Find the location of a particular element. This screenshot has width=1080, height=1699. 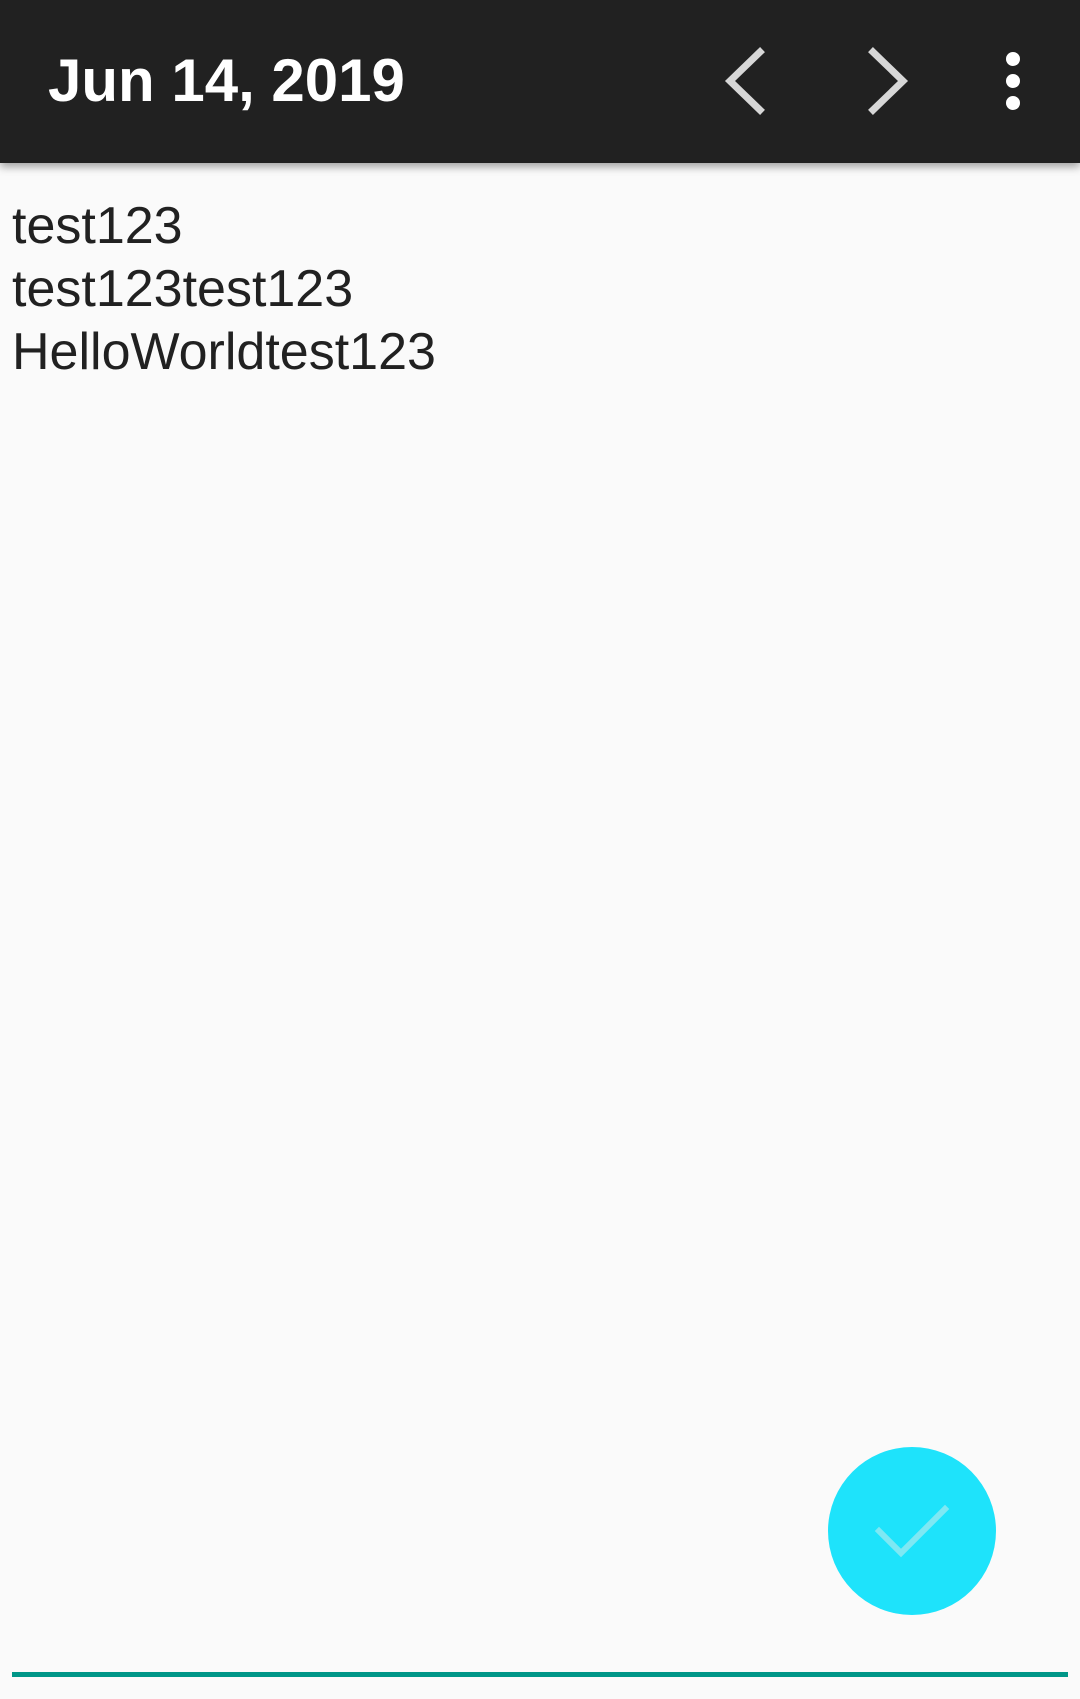

check-icon is located at coordinates (912, 1531).